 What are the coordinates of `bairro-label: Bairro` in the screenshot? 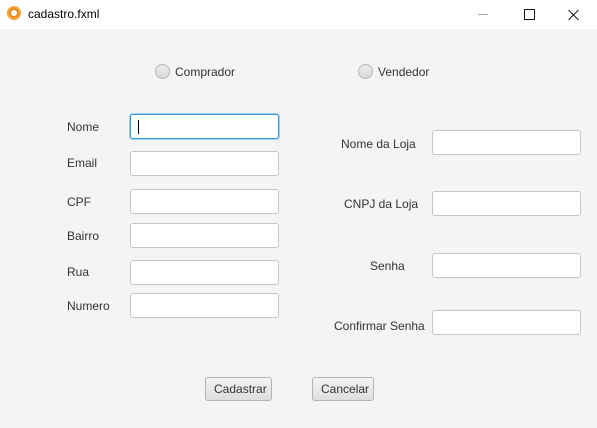 It's located at (83, 236).